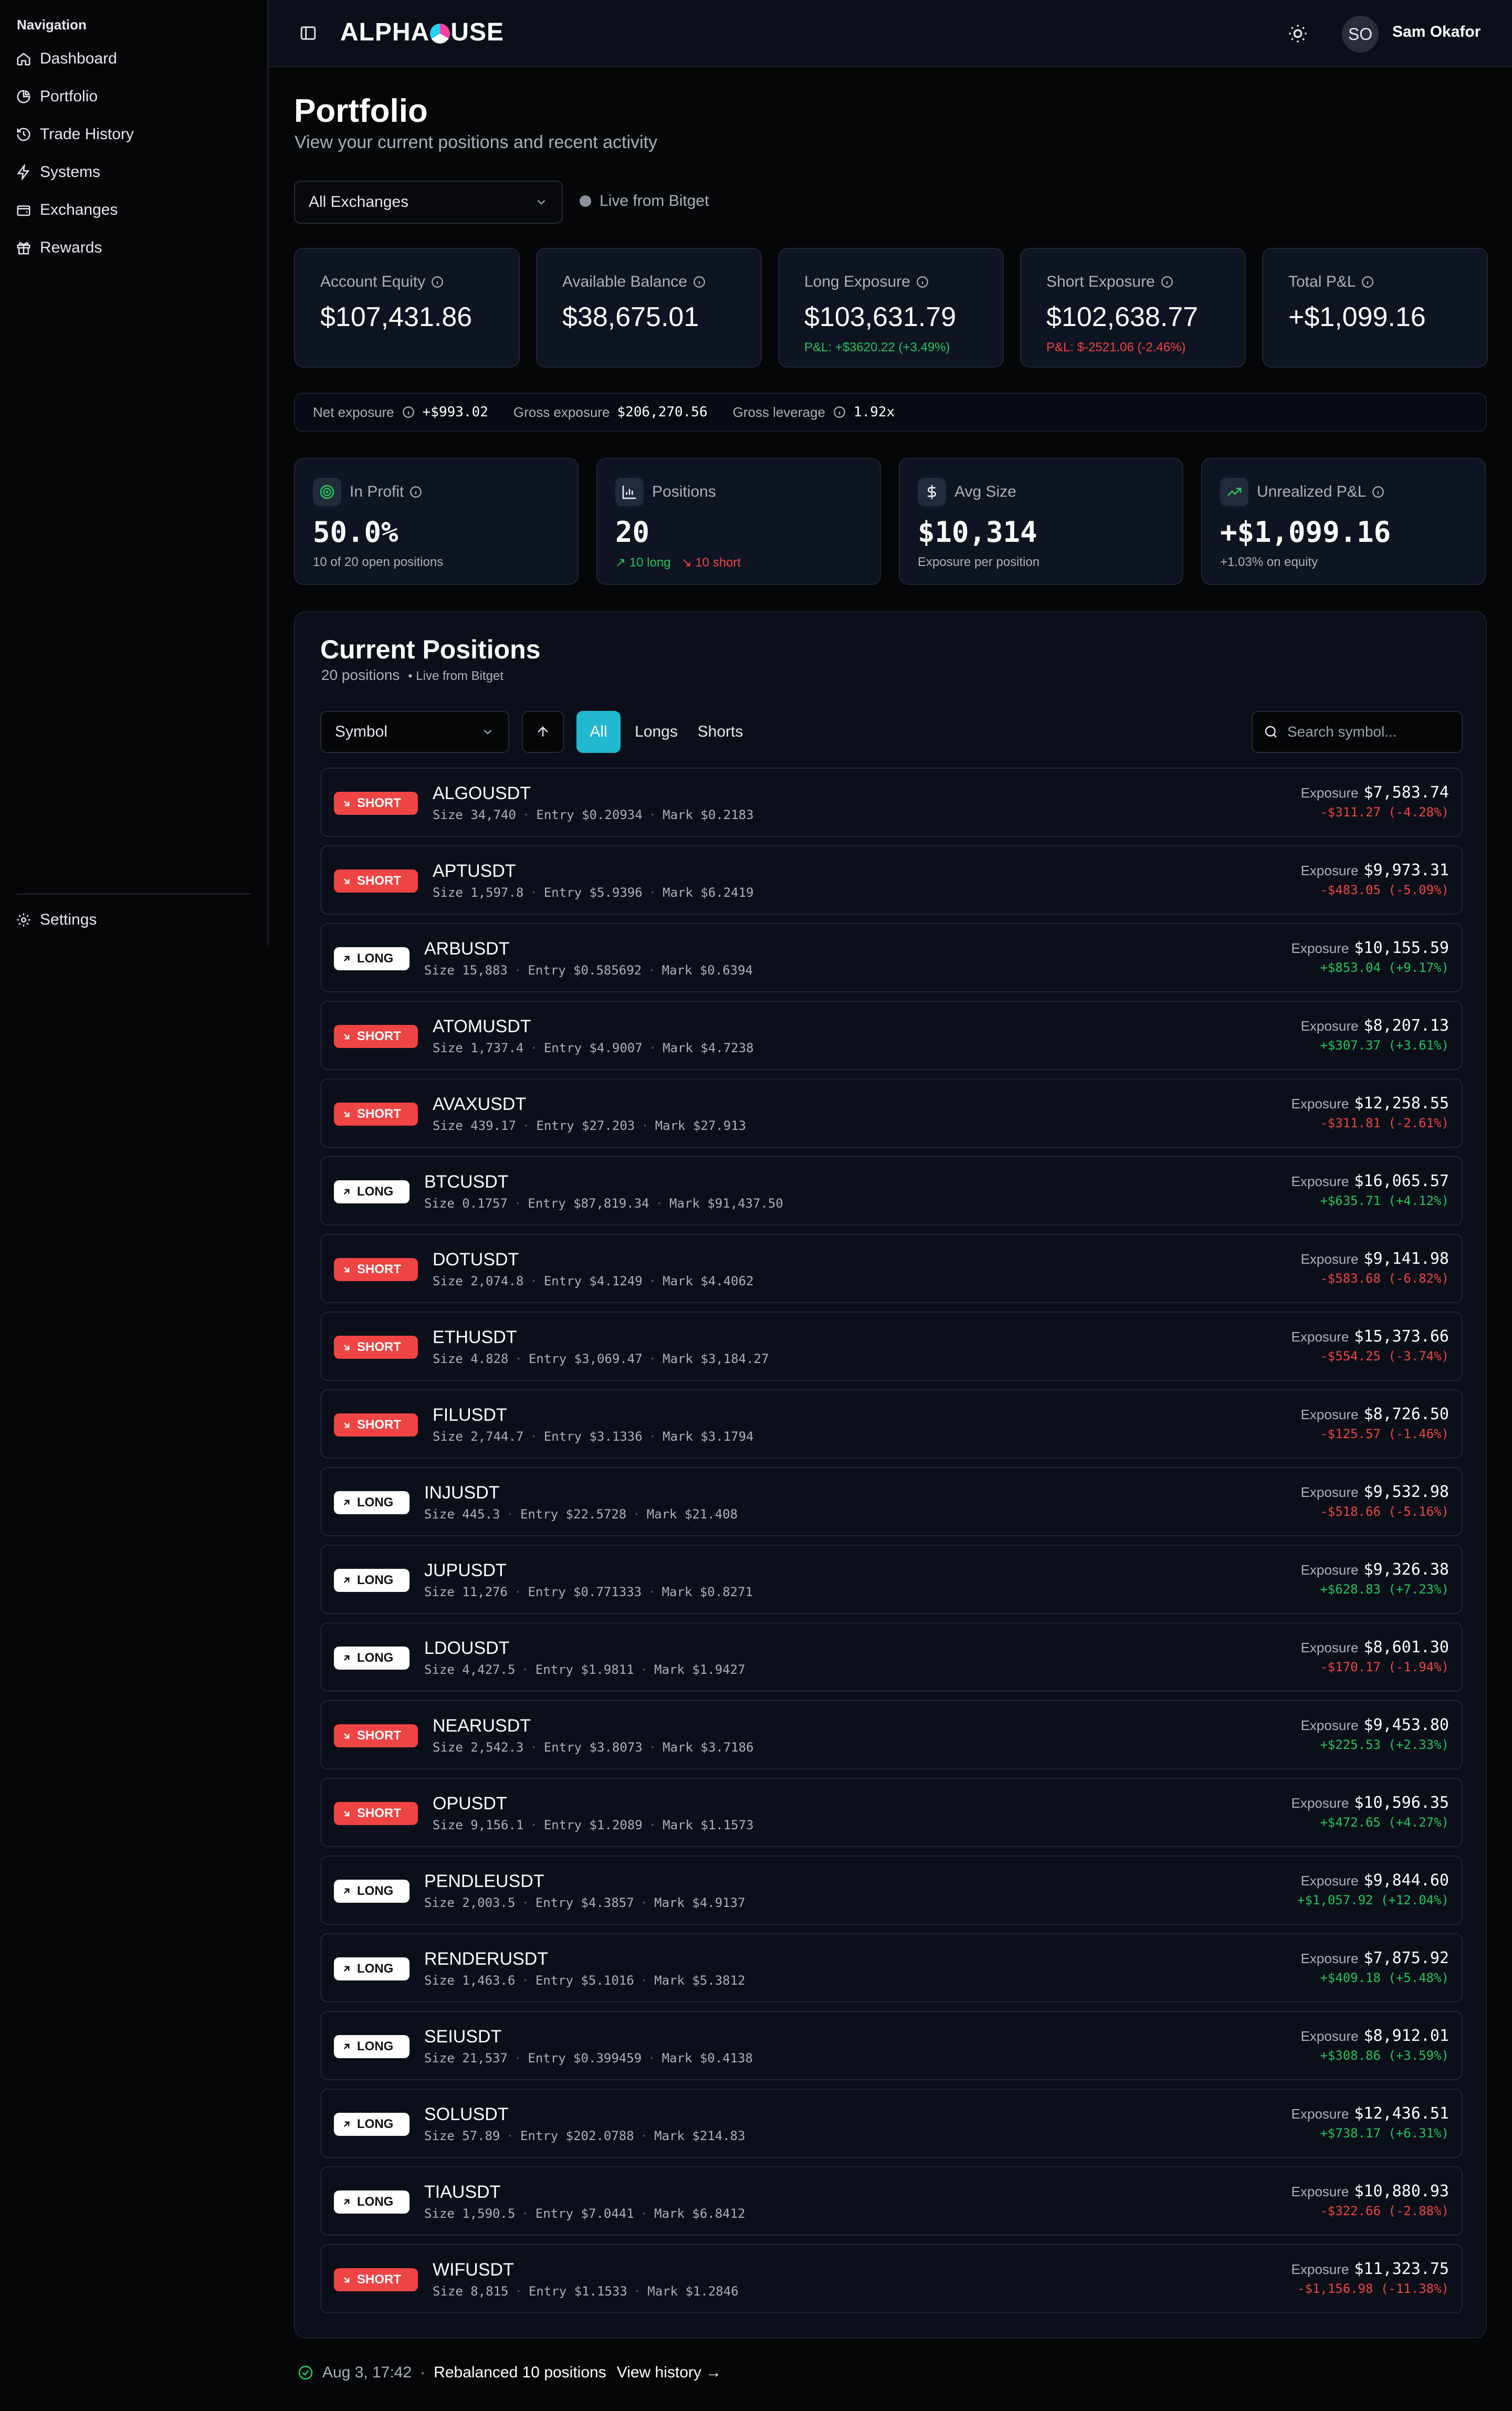 This screenshot has height=2411, width=1512. What do you see at coordinates (586, 2291) in the screenshot?
I see `position-details: Size 8,815 · Entry $1.1533 · Mark $1.2846` at bounding box center [586, 2291].